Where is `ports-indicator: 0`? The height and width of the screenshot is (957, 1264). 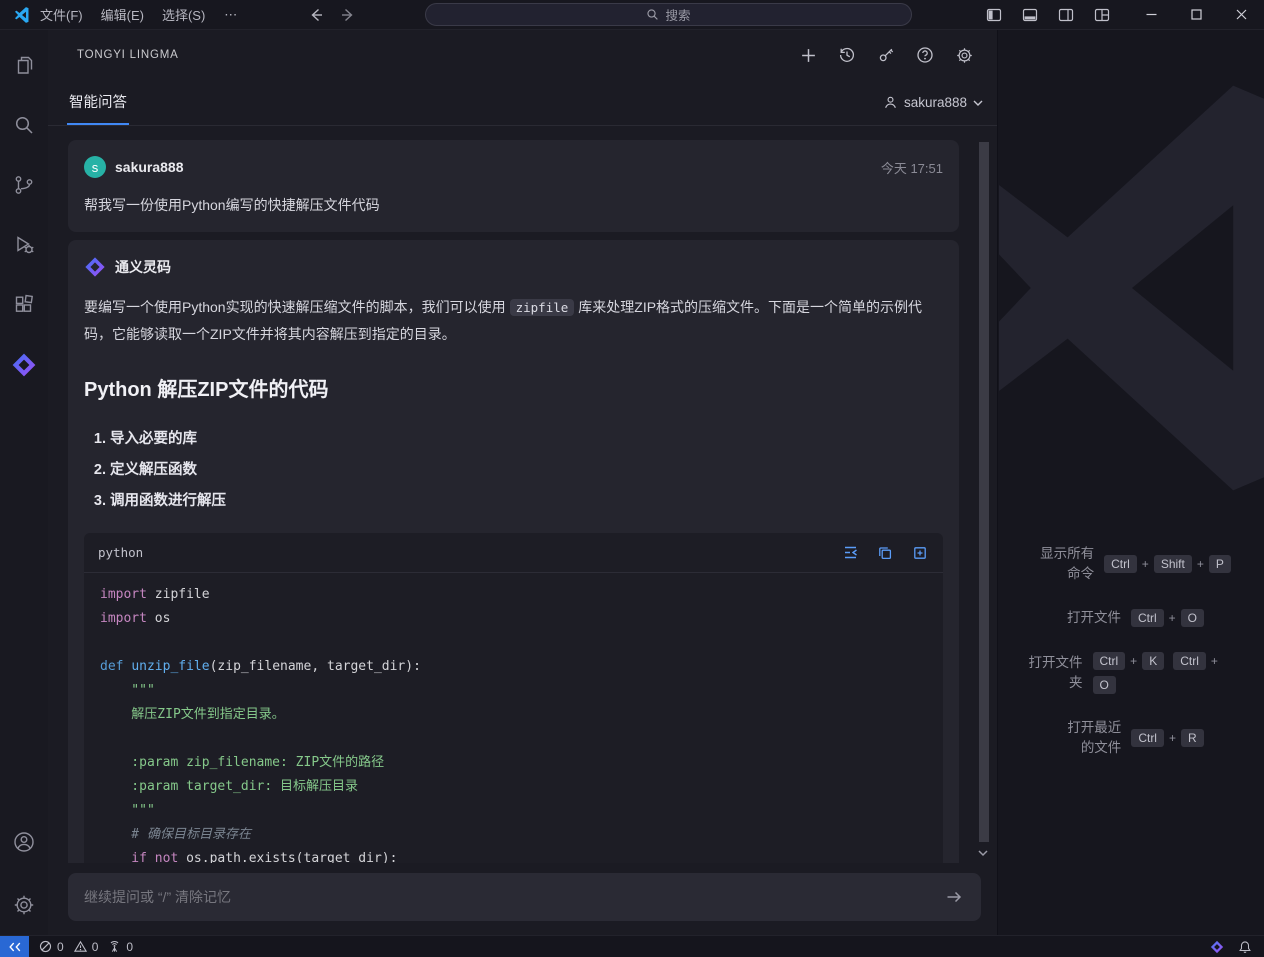 ports-indicator: 0 is located at coordinates (120, 947).